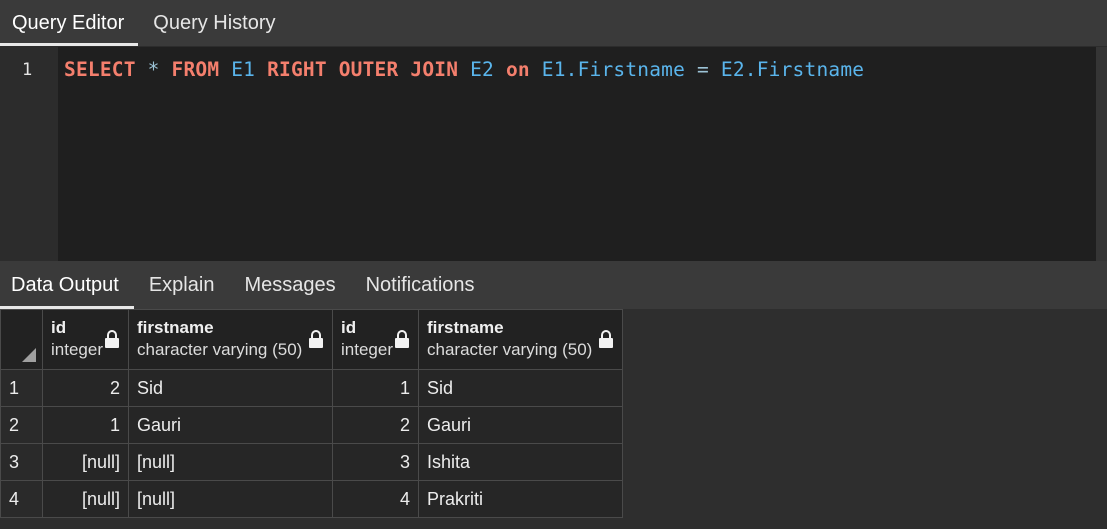 This screenshot has height=529, width=1107. What do you see at coordinates (69, 23) in the screenshot?
I see `tab-query-editor: Query Editor` at bounding box center [69, 23].